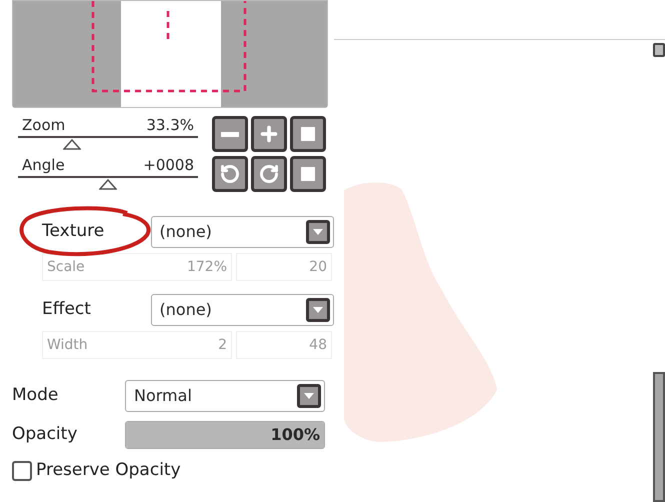  I want to click on section-label: Texture, so click(74, 232).